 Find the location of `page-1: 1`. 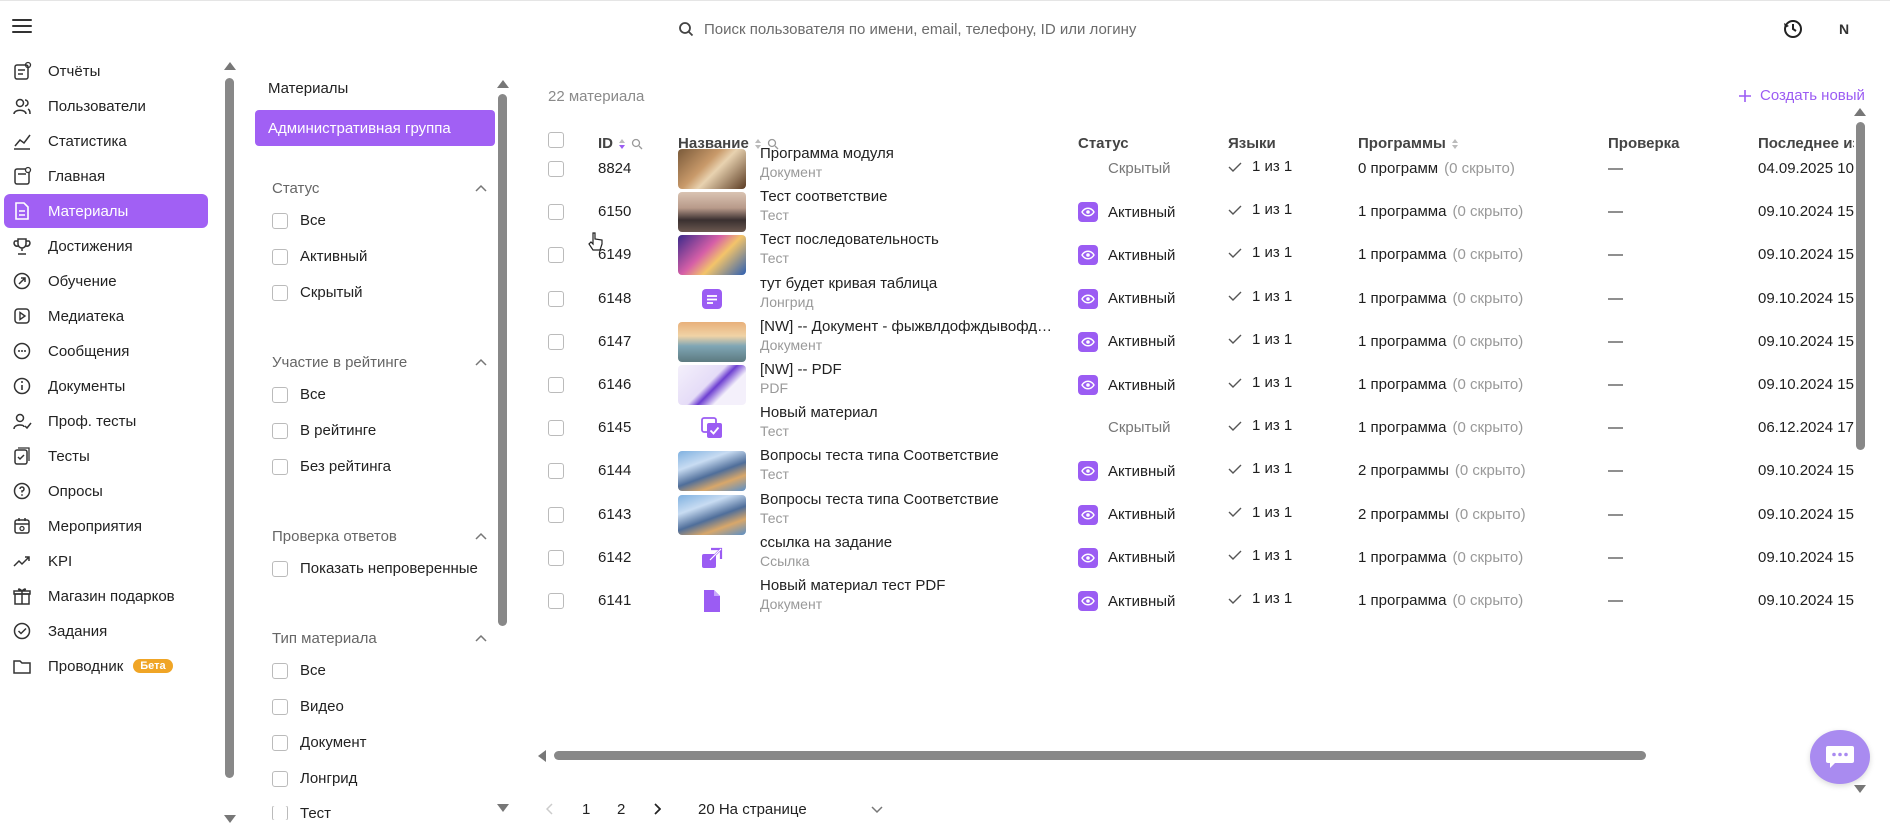

page-1: 1 is located at coordinates (586, 809).